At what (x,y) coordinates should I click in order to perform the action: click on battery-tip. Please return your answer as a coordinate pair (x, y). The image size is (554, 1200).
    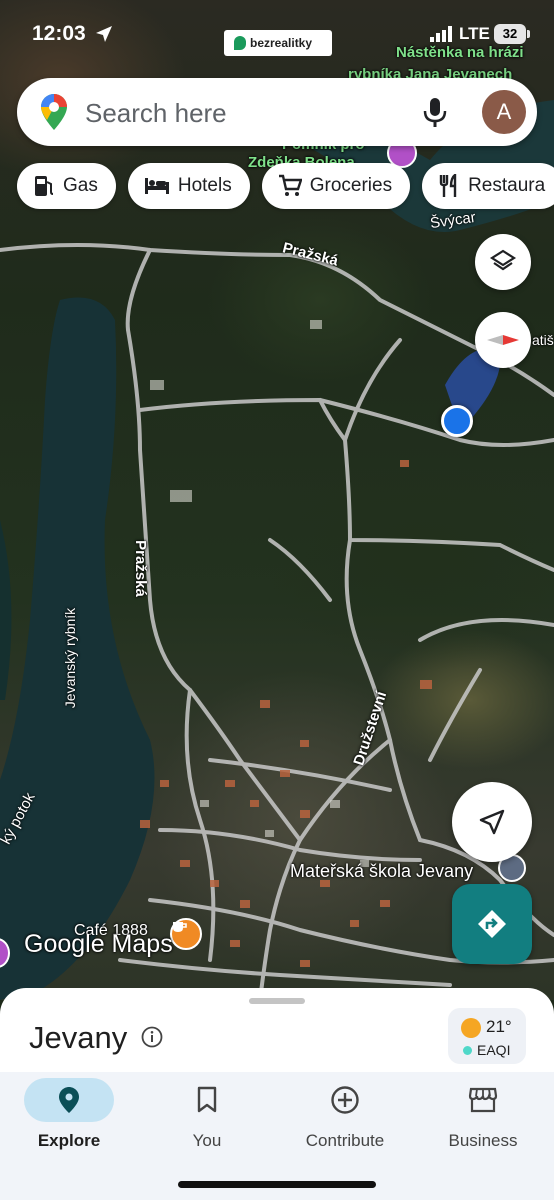
    Looking at the image, I should click on (528, 34).